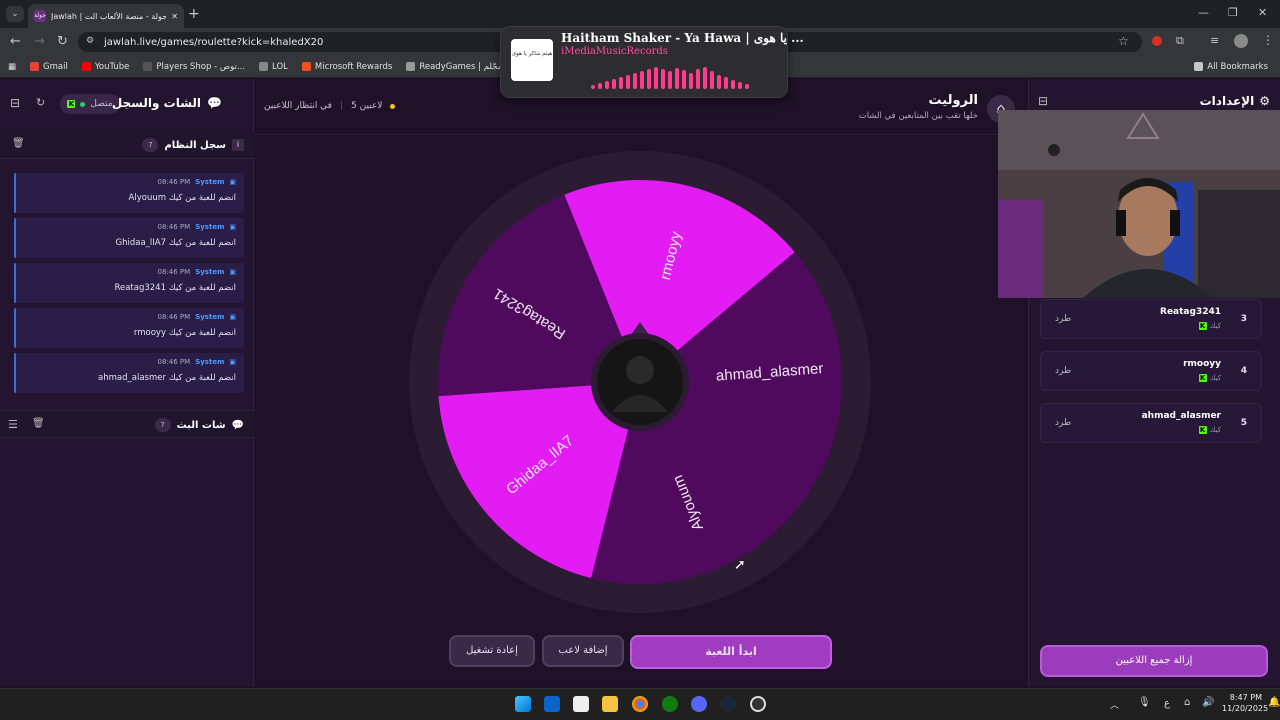  I want to click on back-icon: ←, so click(15, 41).